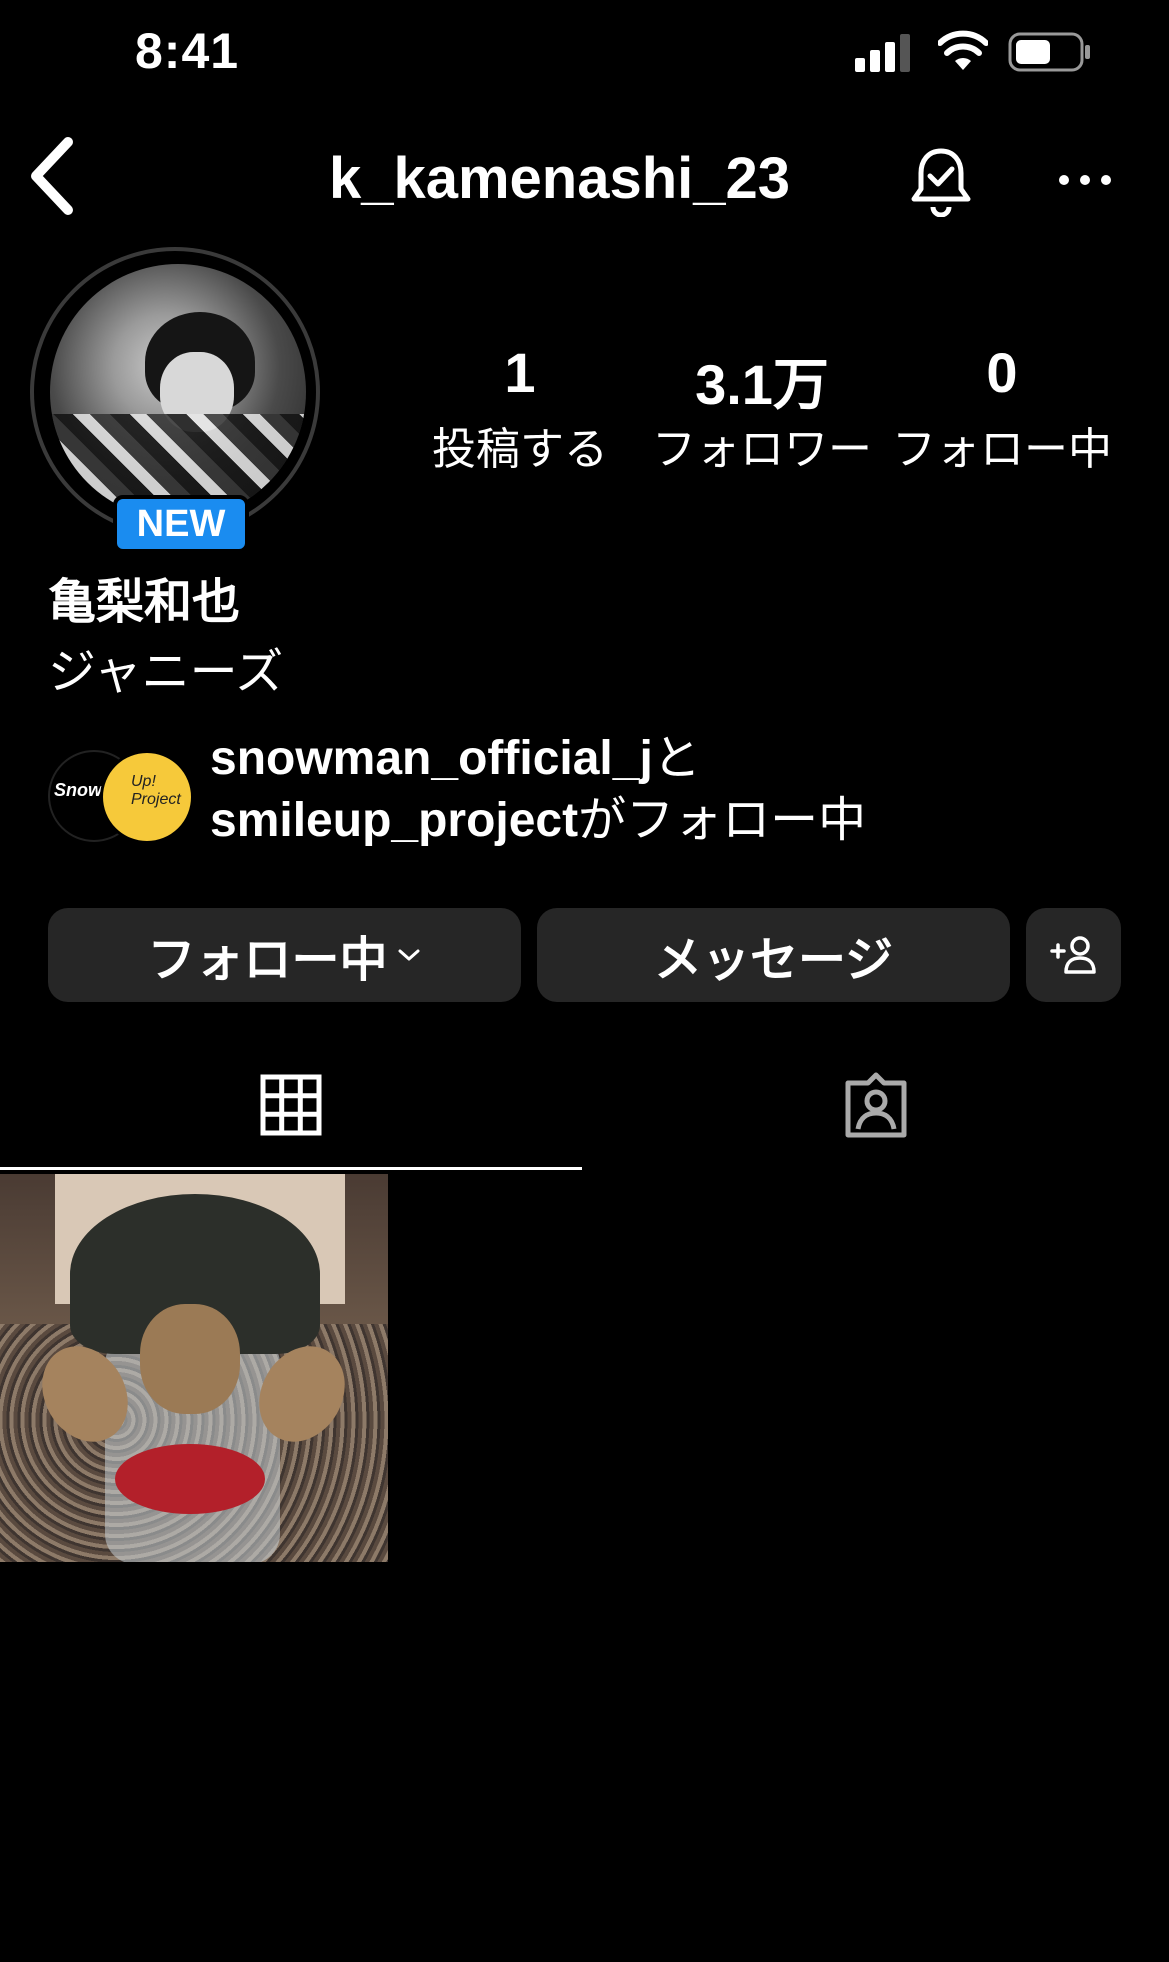 This screenshot has width=1169, height=1962. Describe the element at coordinates (559, 178) in the screenshot. I see `profile-username-text: k_kamenashi_23` at that location.